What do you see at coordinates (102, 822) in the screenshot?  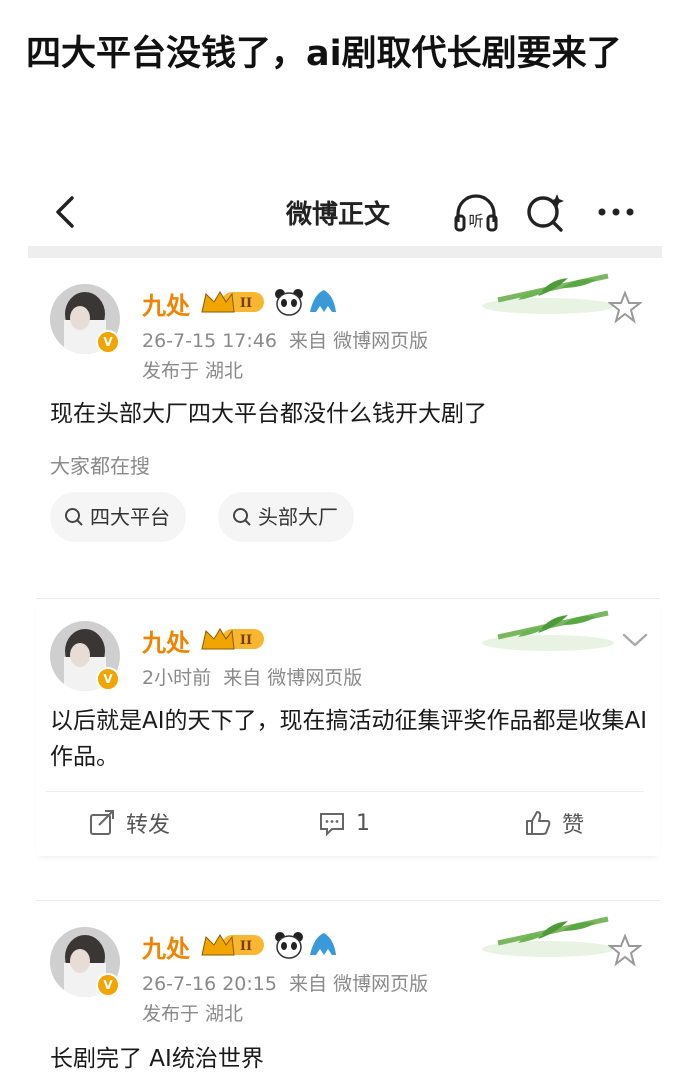 I see `repost-icon` at bounding box center [102, 822].